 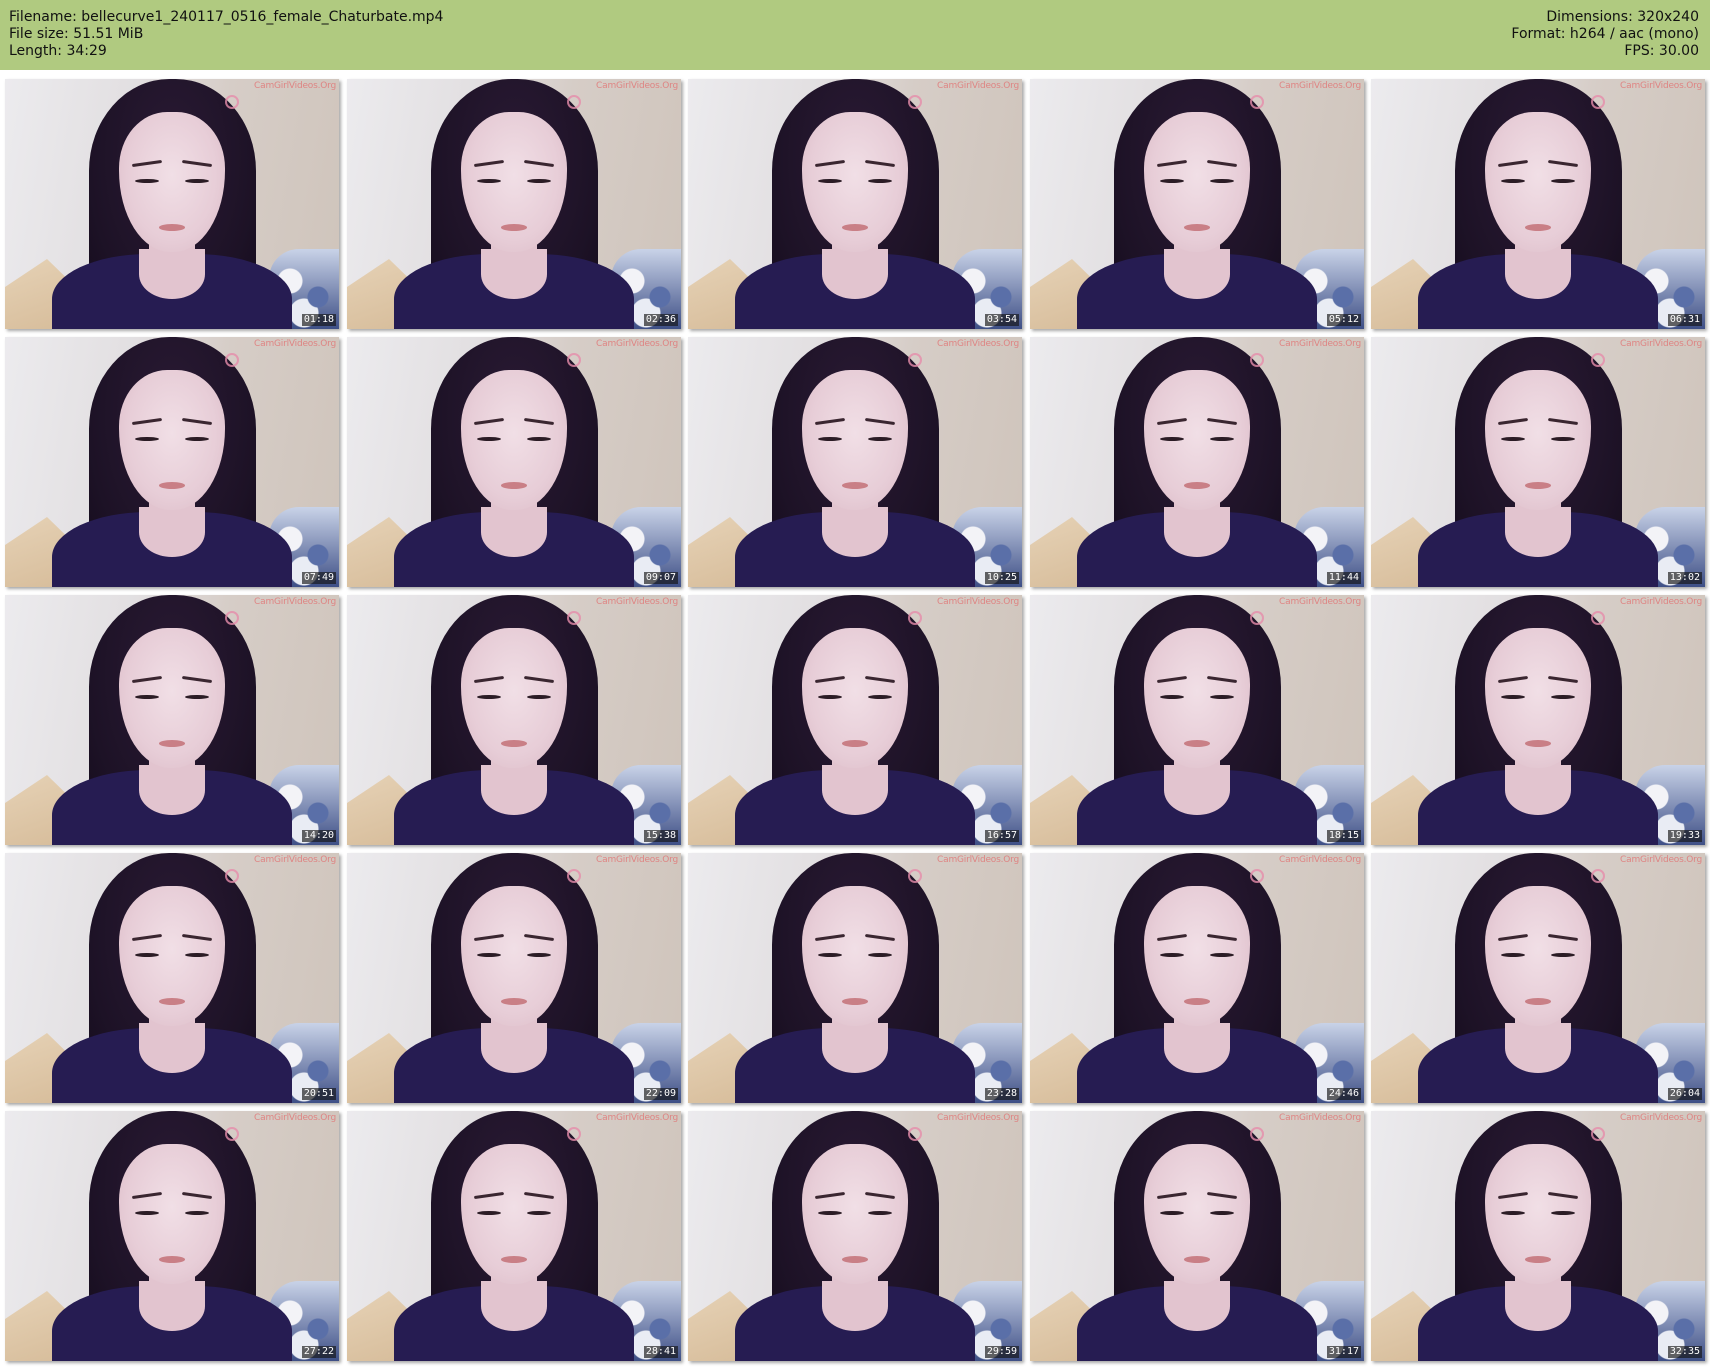 What do you see at coordinates (1684, 320) in the screenshot?
I see `timestamp-label: 06:31` at bounding box center [1684, 320].